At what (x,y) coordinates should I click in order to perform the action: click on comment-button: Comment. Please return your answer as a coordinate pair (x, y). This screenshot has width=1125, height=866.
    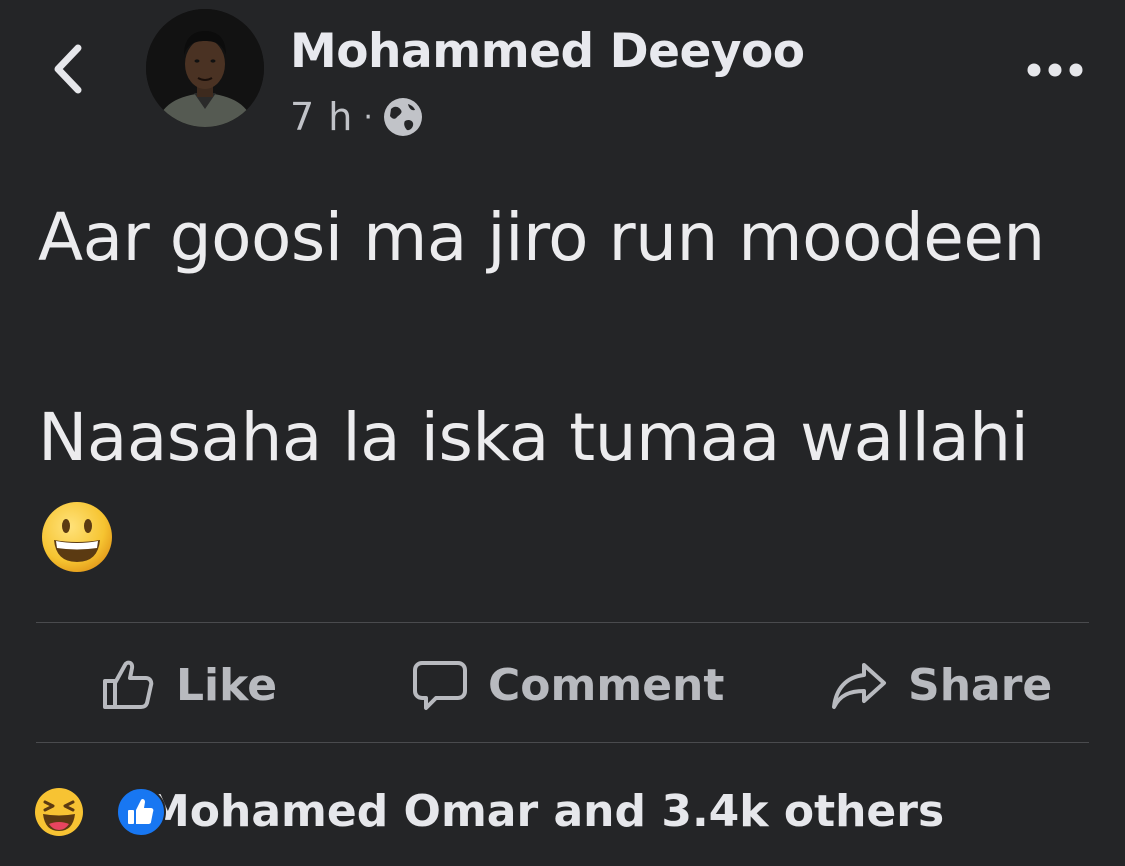
    Looking at the image, I should click on (568, 685).